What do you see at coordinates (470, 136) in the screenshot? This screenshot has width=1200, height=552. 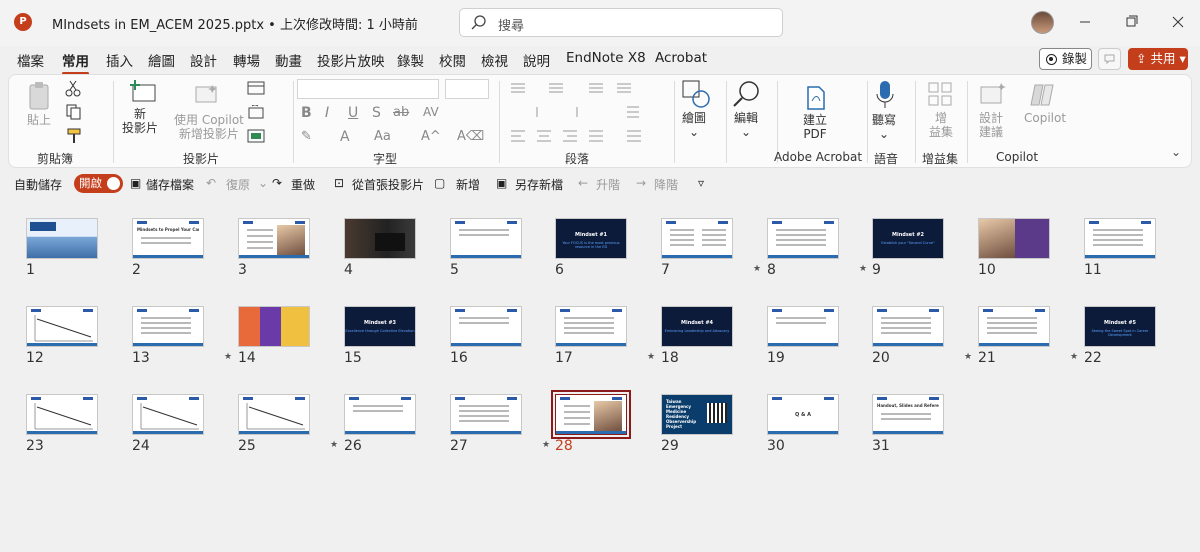 I see `clear-format-icon: A⌫` at bounding box center [470, 136].